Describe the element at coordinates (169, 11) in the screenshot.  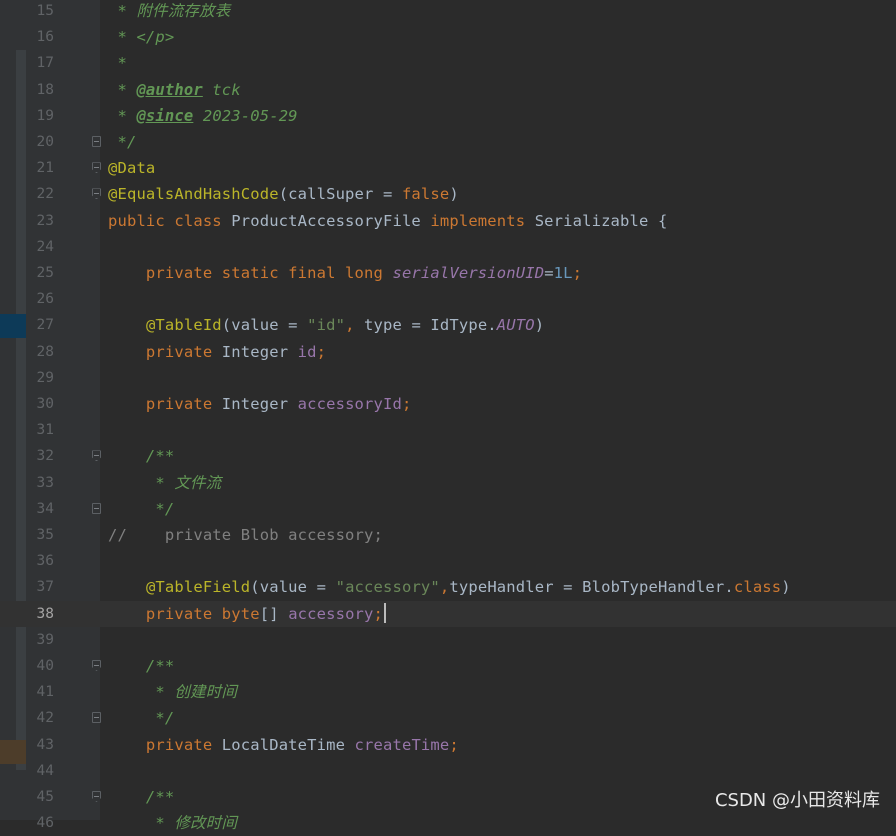
I see `code-token: * 附件流存放表` at that location.